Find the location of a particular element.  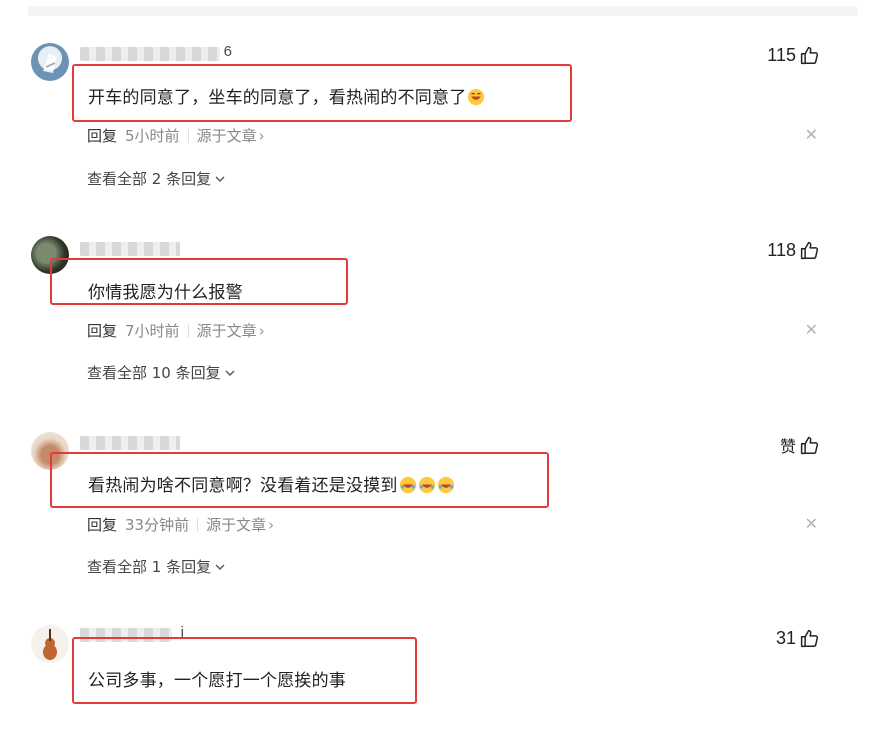

comment-text: 公司多事，一个愿打一个愿挨的事 is located at coordinates (217, 681).